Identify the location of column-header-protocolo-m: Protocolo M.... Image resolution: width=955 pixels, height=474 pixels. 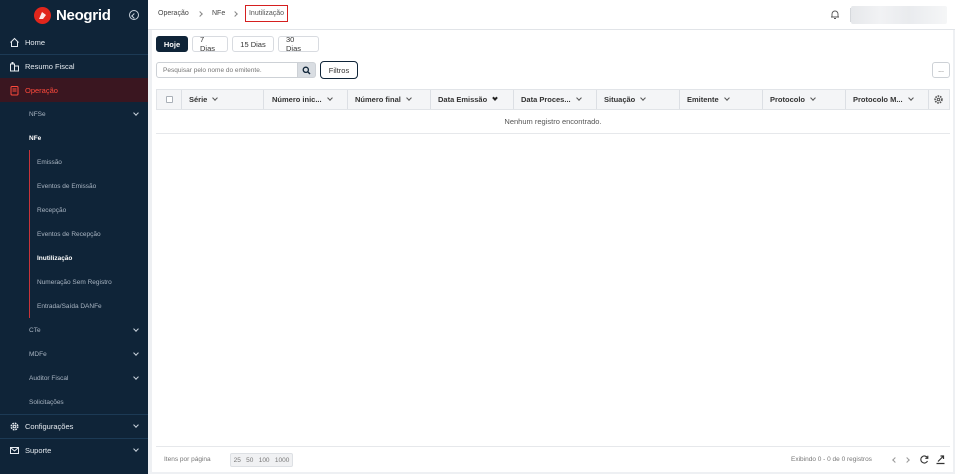
(883, 99).